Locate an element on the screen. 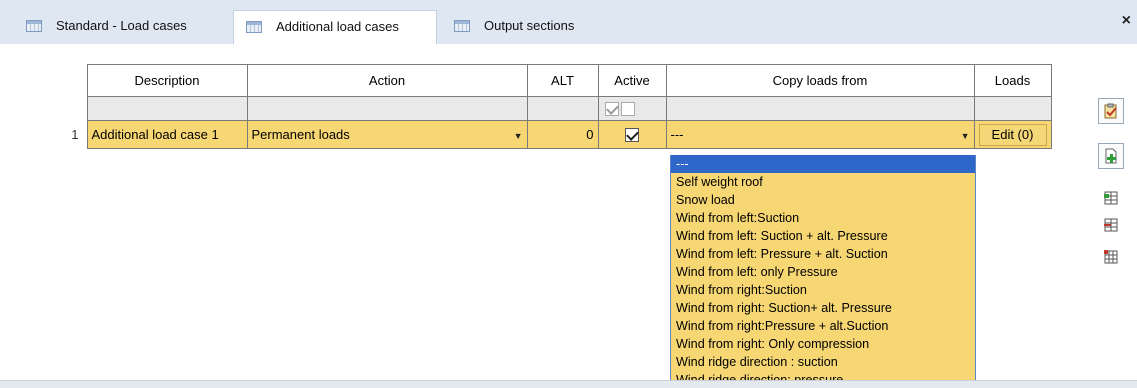 The width and height of the screenshot is (1137, 388). active-checkbox is located at coordinates (632, 135).